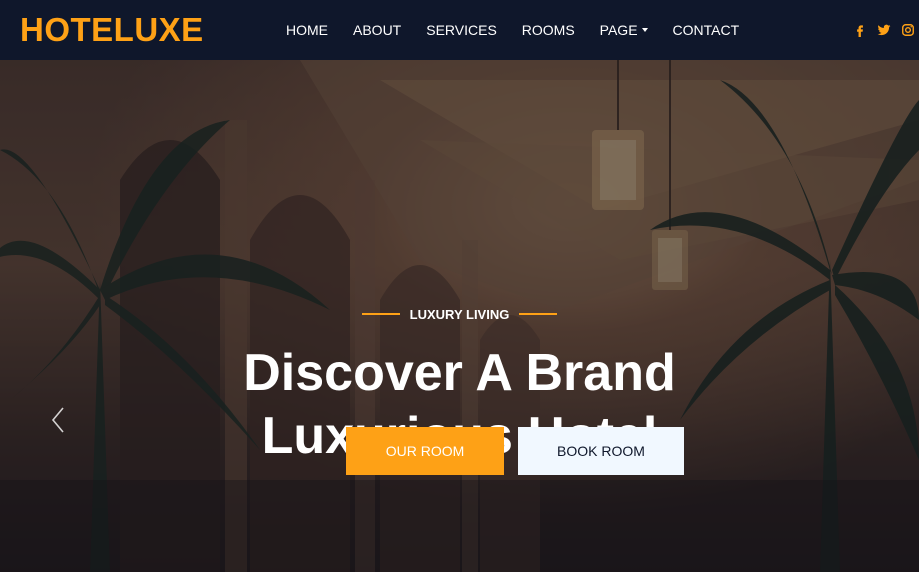 This screenshot has width=919, height=572. What do you see at coordinates (601, 451) in the screenshot?
I see `book-room-button: BOOK ROOM` at bounding box center [601, 451].